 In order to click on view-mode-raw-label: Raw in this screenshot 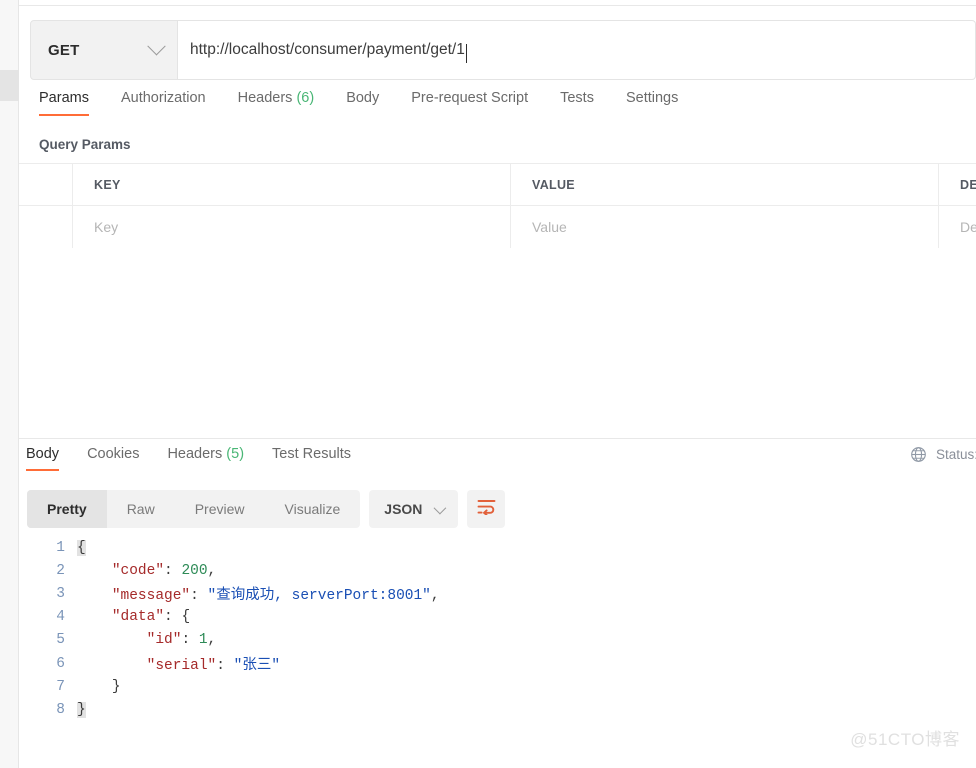, I will do `click(140, 509)`.